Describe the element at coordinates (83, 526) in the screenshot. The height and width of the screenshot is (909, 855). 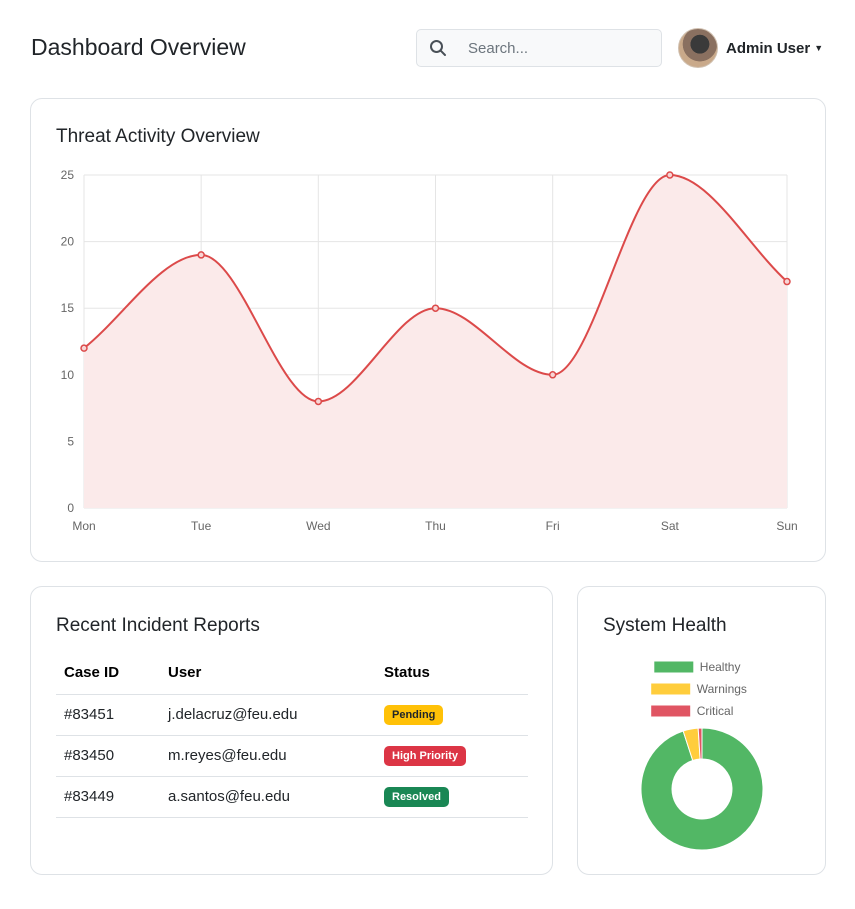
I see `x-tick-label: Mon` at that location.